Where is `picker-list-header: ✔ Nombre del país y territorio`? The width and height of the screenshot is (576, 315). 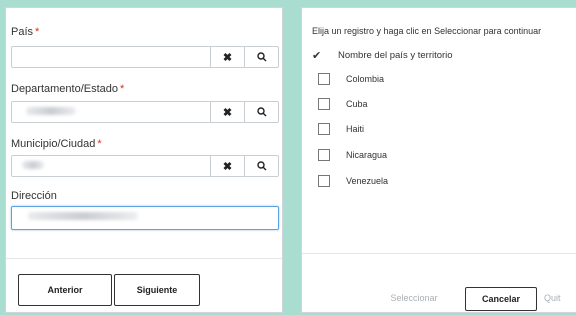
picker-list-header: ✔ Nombre del país y territorio is located at coordinates (444, 55).